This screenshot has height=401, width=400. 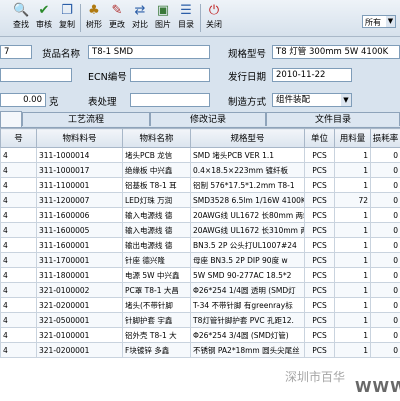 What do you see at coordinates (80, 215) in the screenshot?
I see `table-cell: 311-1600006` at bounding box center [80, 215].